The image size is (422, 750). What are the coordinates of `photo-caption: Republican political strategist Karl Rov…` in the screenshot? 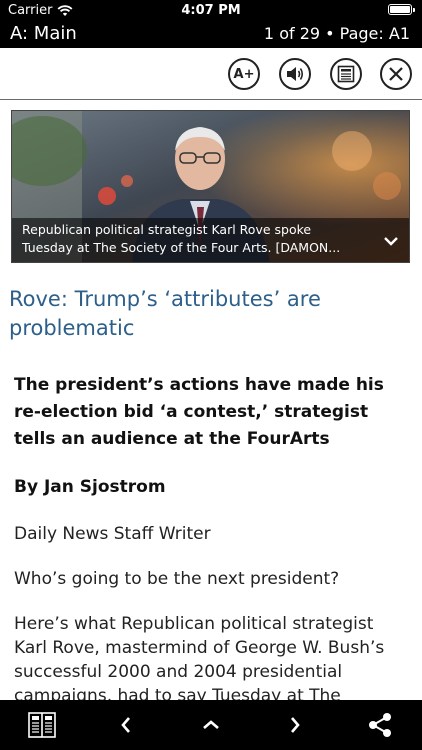 It's located at (210, 240).